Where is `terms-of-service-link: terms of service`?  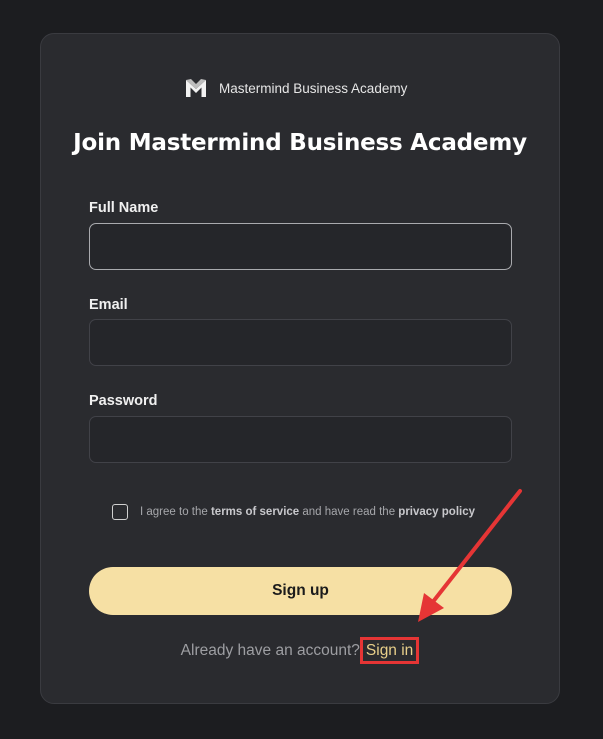 terms-of-service-link: terms of service is located at coordinates (255, 512).